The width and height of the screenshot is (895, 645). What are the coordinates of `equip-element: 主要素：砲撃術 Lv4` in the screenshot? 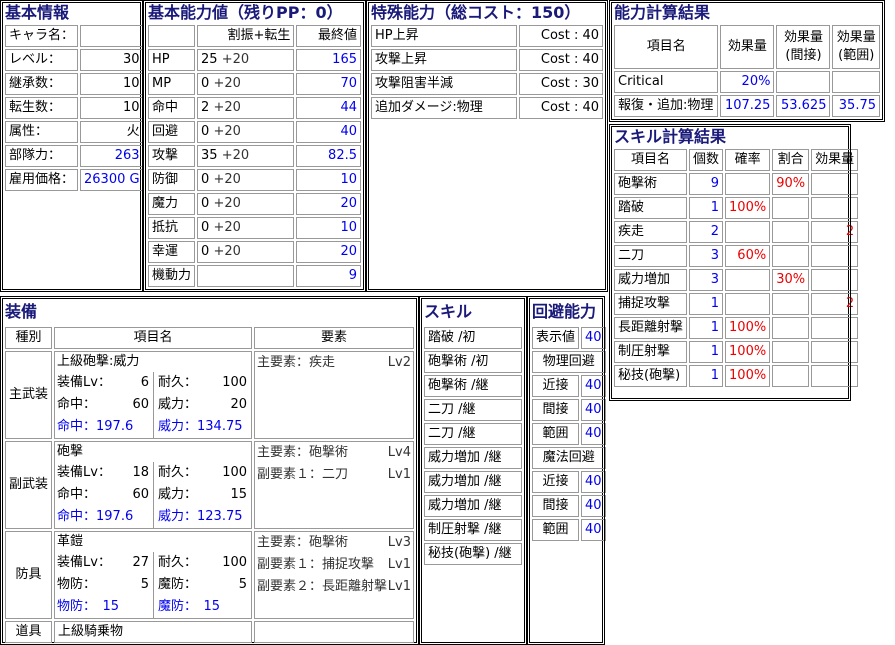 It's located at (334, 453).